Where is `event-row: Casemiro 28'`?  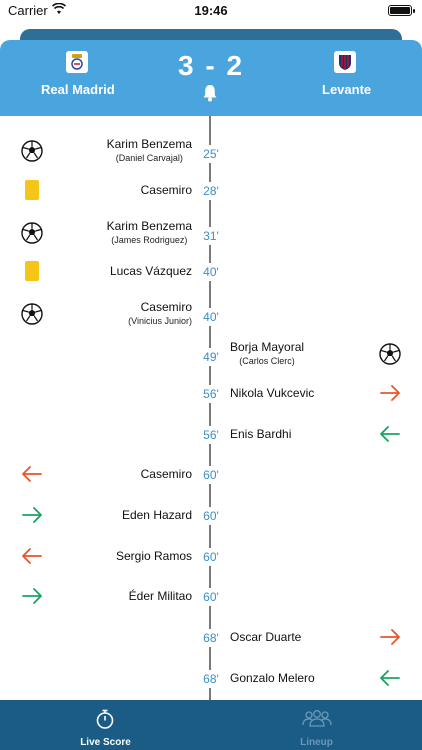 event-row: Casemiro 28' is located at coordinates (211, 190).